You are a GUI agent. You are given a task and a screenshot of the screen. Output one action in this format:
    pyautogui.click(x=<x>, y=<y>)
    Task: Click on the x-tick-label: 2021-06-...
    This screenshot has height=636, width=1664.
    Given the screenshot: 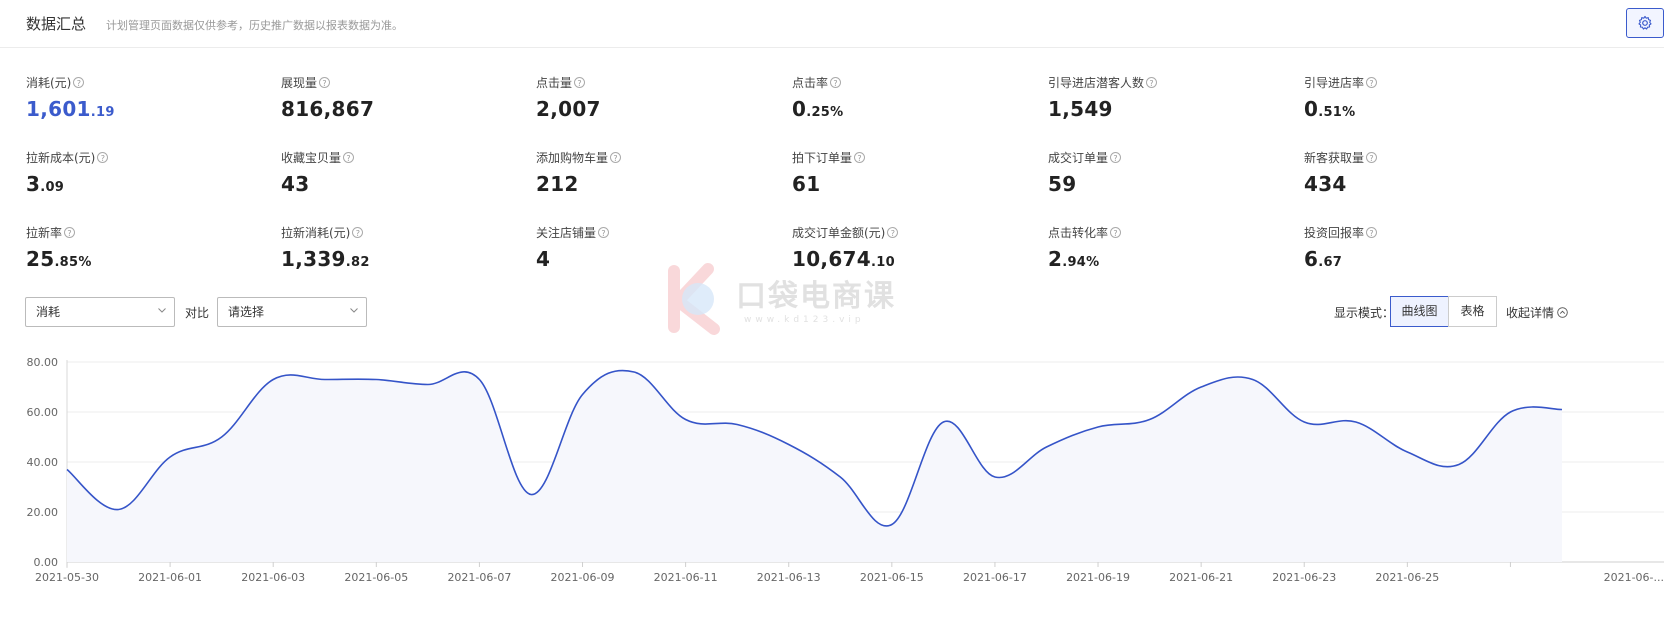 What is the action you would take?
    pyautogui.click(x=1634, y=577)
    